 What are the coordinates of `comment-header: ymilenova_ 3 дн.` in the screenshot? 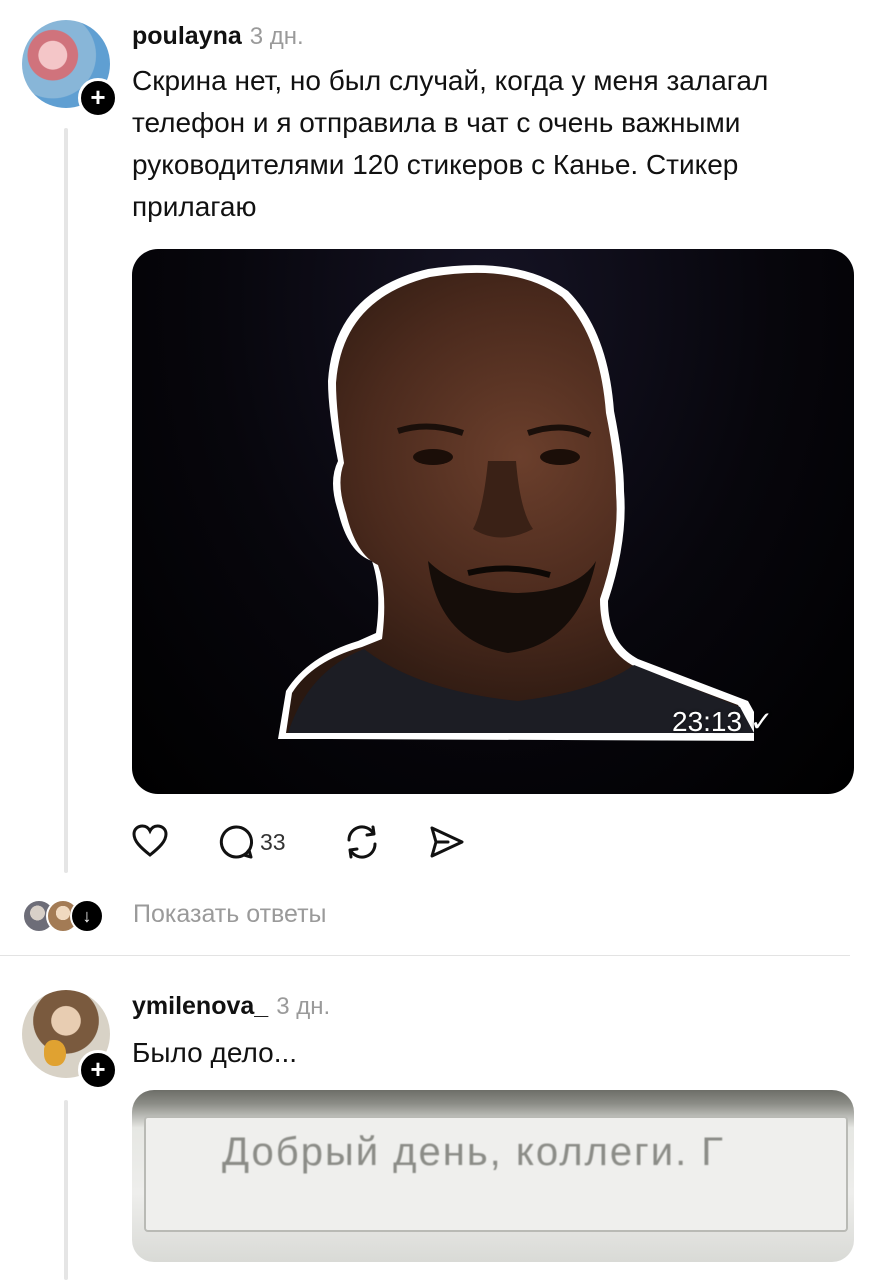 It's located at (231, 1006).